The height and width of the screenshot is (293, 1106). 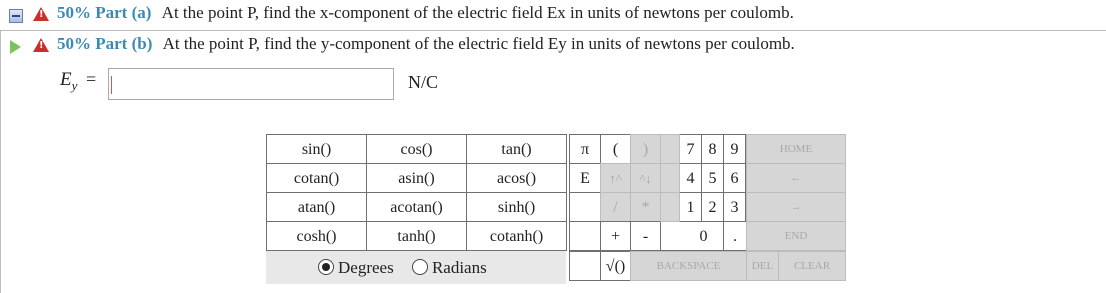 What do you see at coordinates (423, 82) in the screenshot?
I see `answer-unit: N/C` at bounding box center [423, 82].